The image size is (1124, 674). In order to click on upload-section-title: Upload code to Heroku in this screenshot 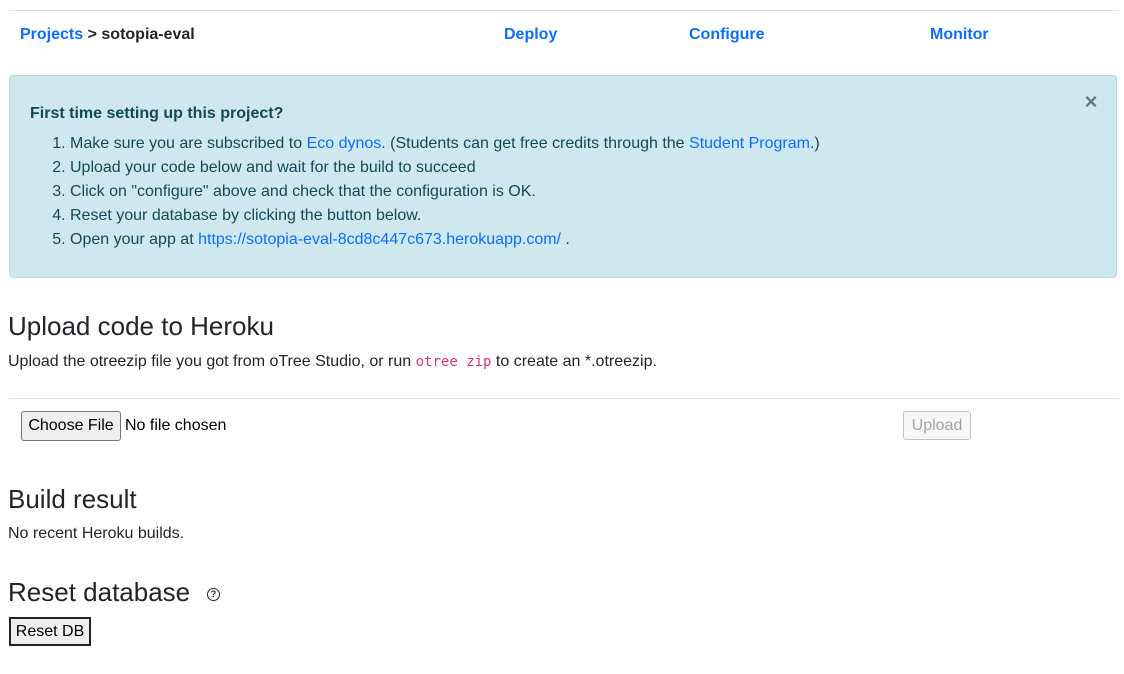, I will do `click(141, 326)`.